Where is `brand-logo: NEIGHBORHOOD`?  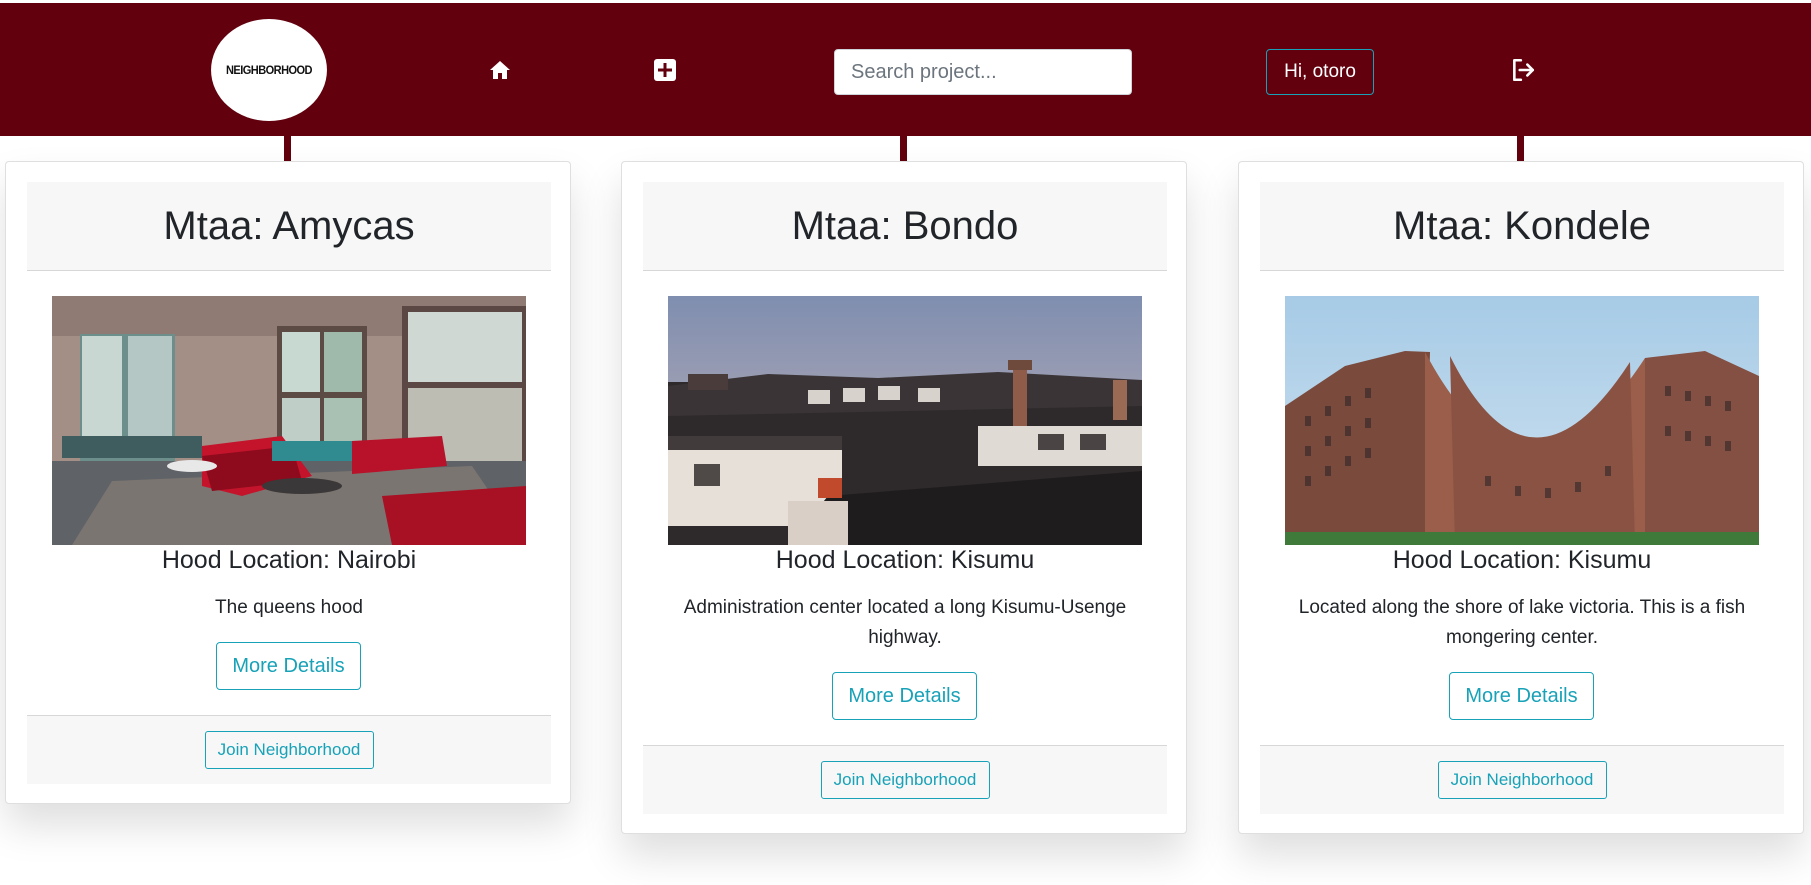 brand-logo: NEIGHBORHOOD is located at coordinates (269, 70).